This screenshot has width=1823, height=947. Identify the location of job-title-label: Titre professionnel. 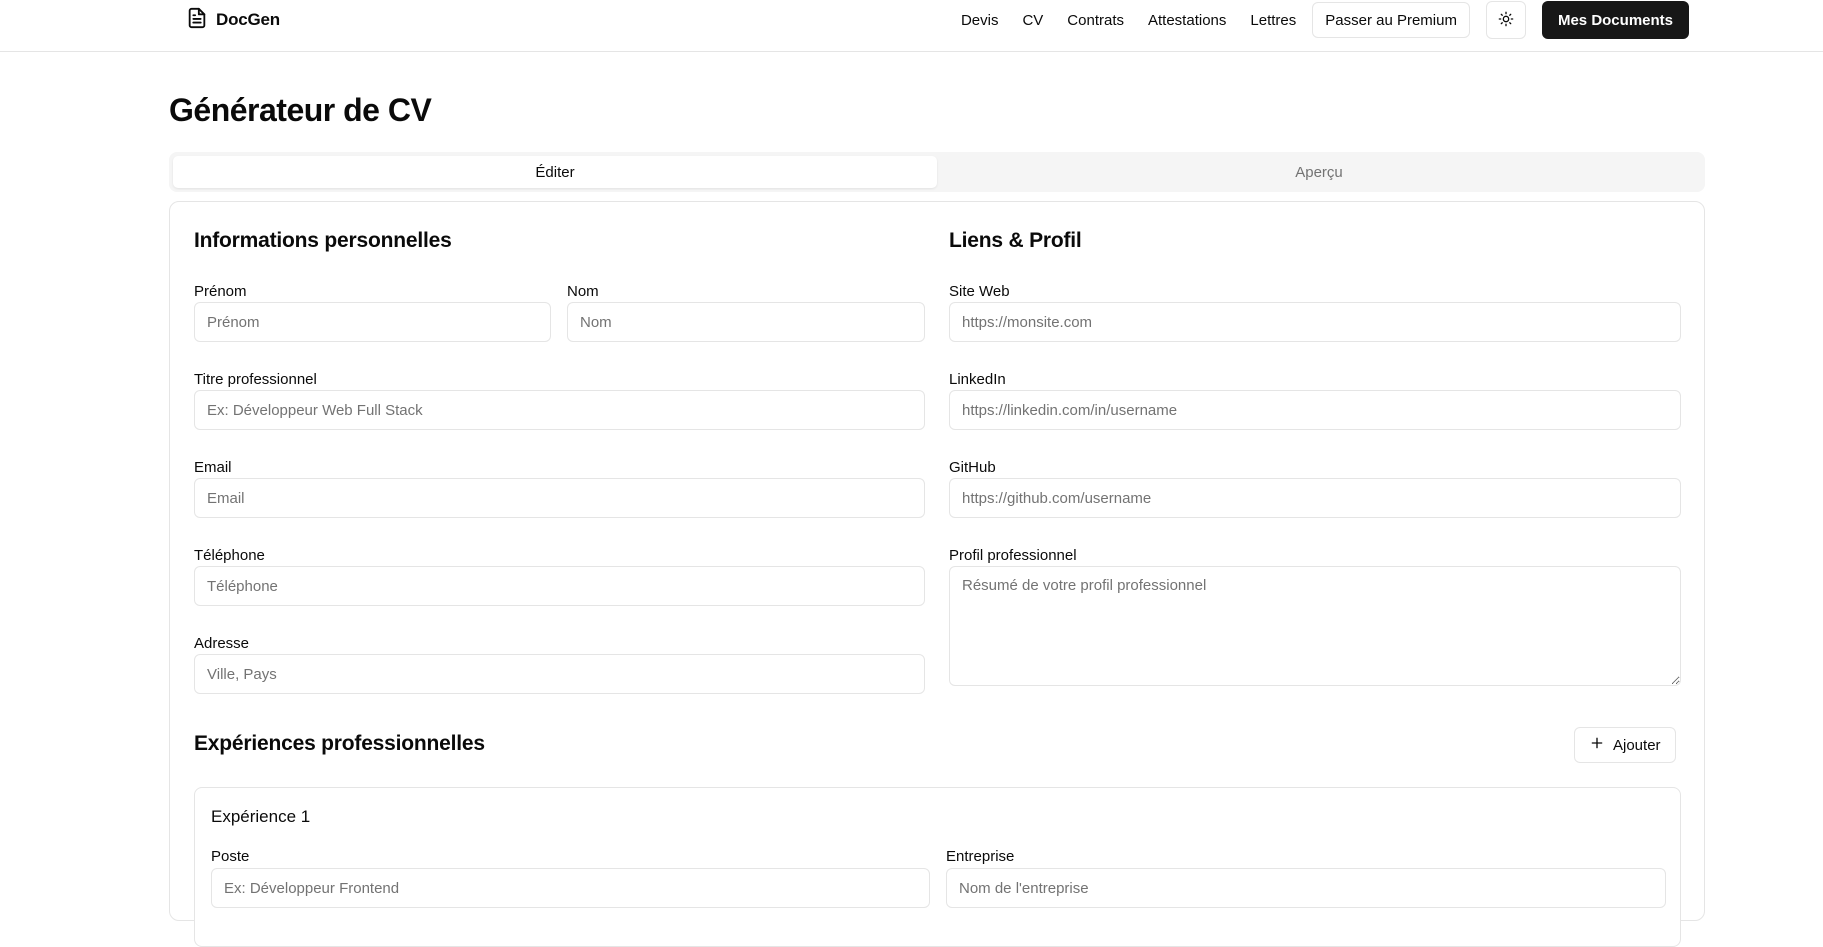
(255, 379).